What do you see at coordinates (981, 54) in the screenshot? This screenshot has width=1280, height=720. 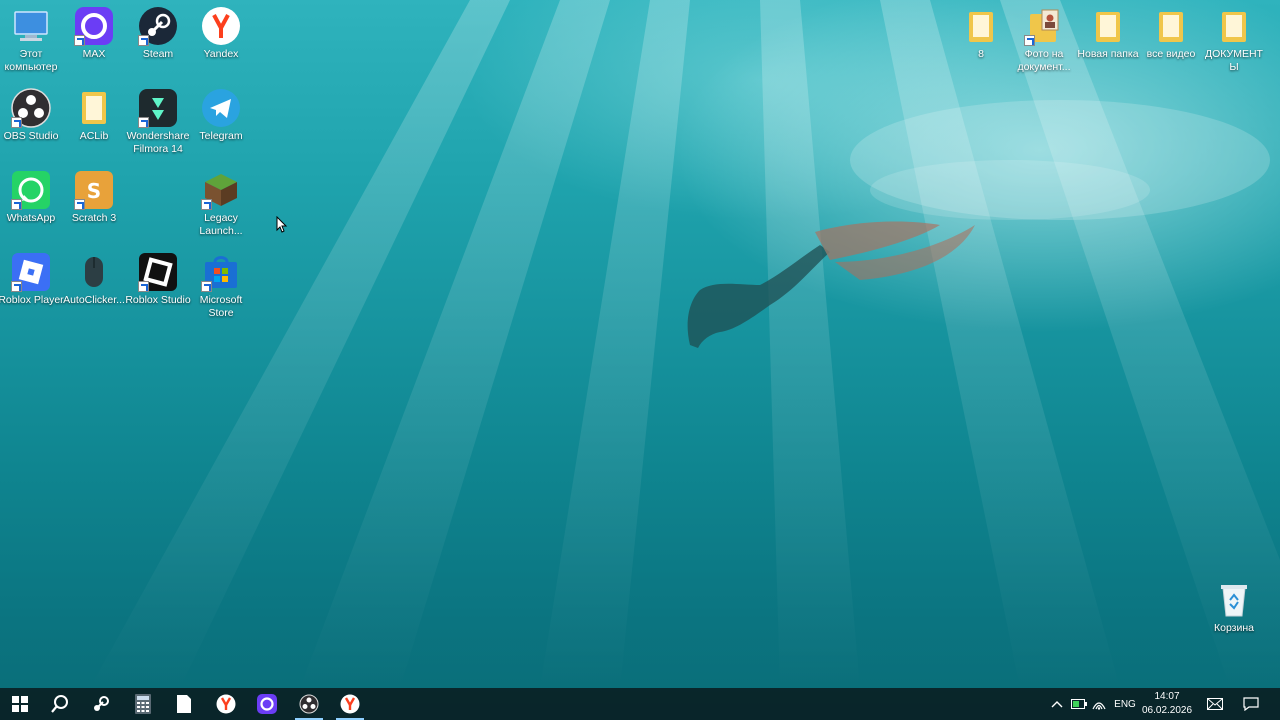 I see `desktop-icon-label: 8` at bounding box center [981, 54].